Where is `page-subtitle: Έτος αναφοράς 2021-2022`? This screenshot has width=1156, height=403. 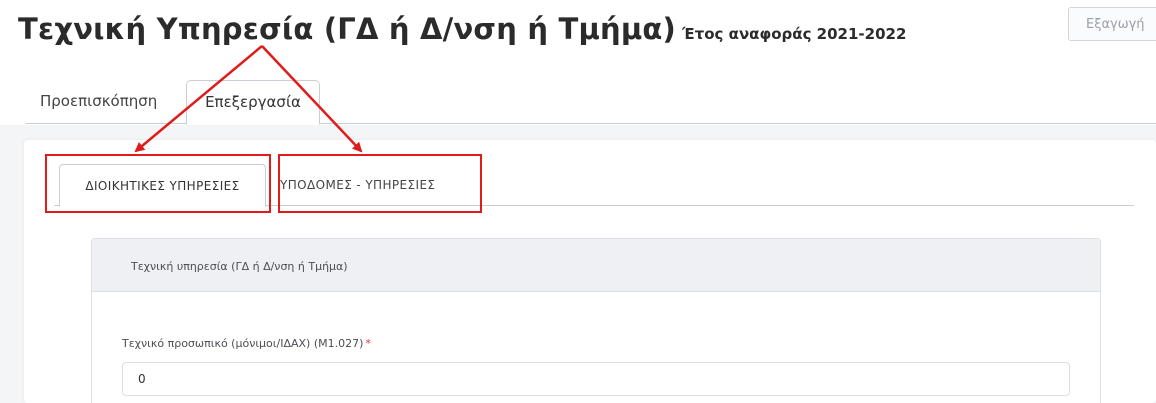 page-subtitle: Έτος αναφοράς 2021-2022 is located at coordinates (794, 34).